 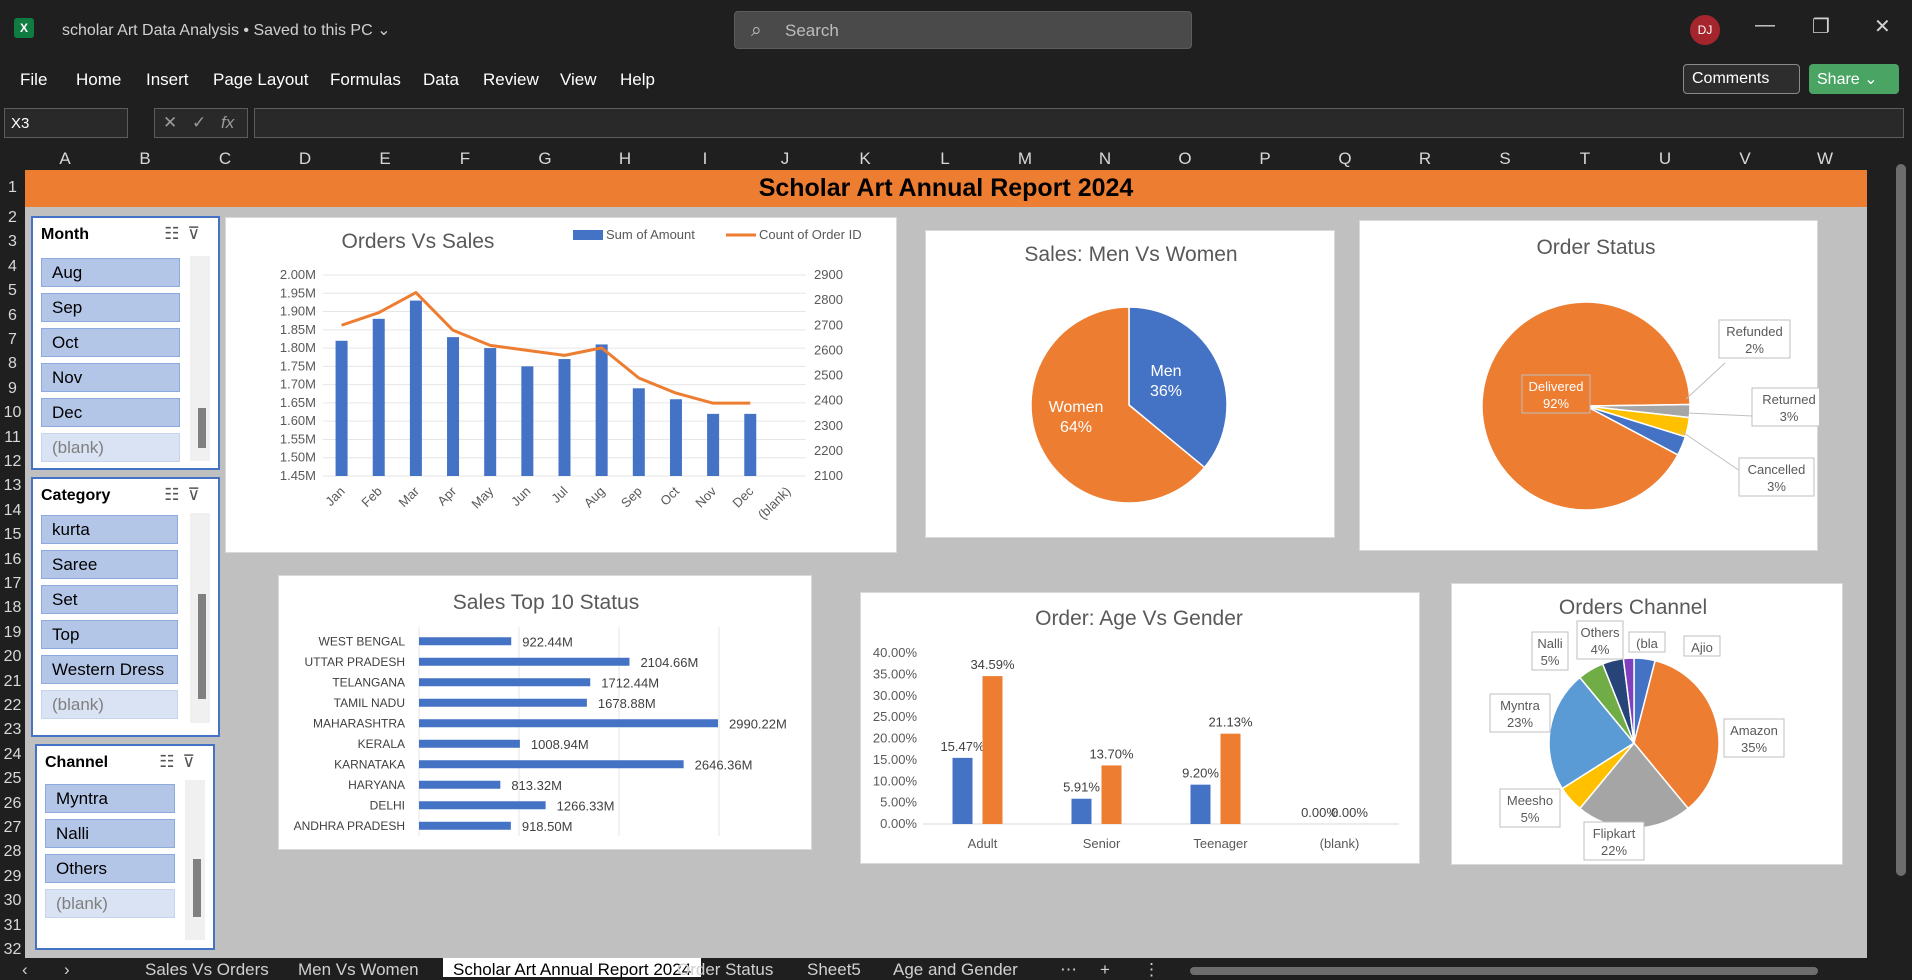 I want to click on row-header: 8, so click(x=12, y=364).